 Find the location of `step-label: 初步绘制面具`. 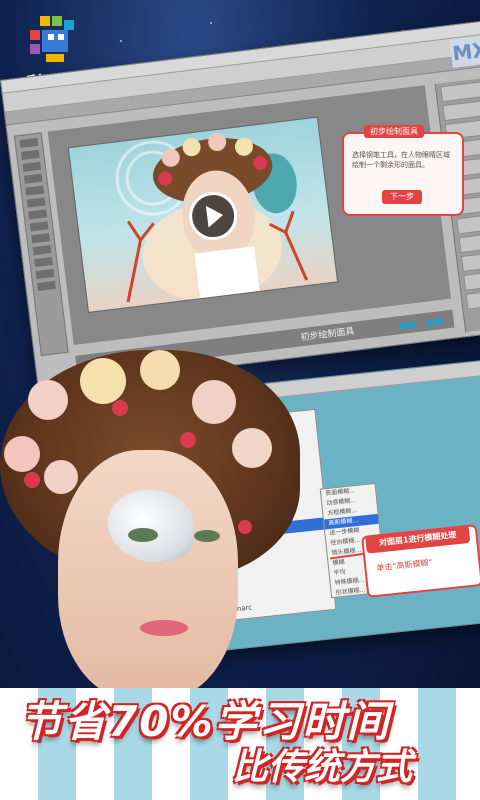

step-label: 初步绘制面具 is located at coordinates (327, 335).